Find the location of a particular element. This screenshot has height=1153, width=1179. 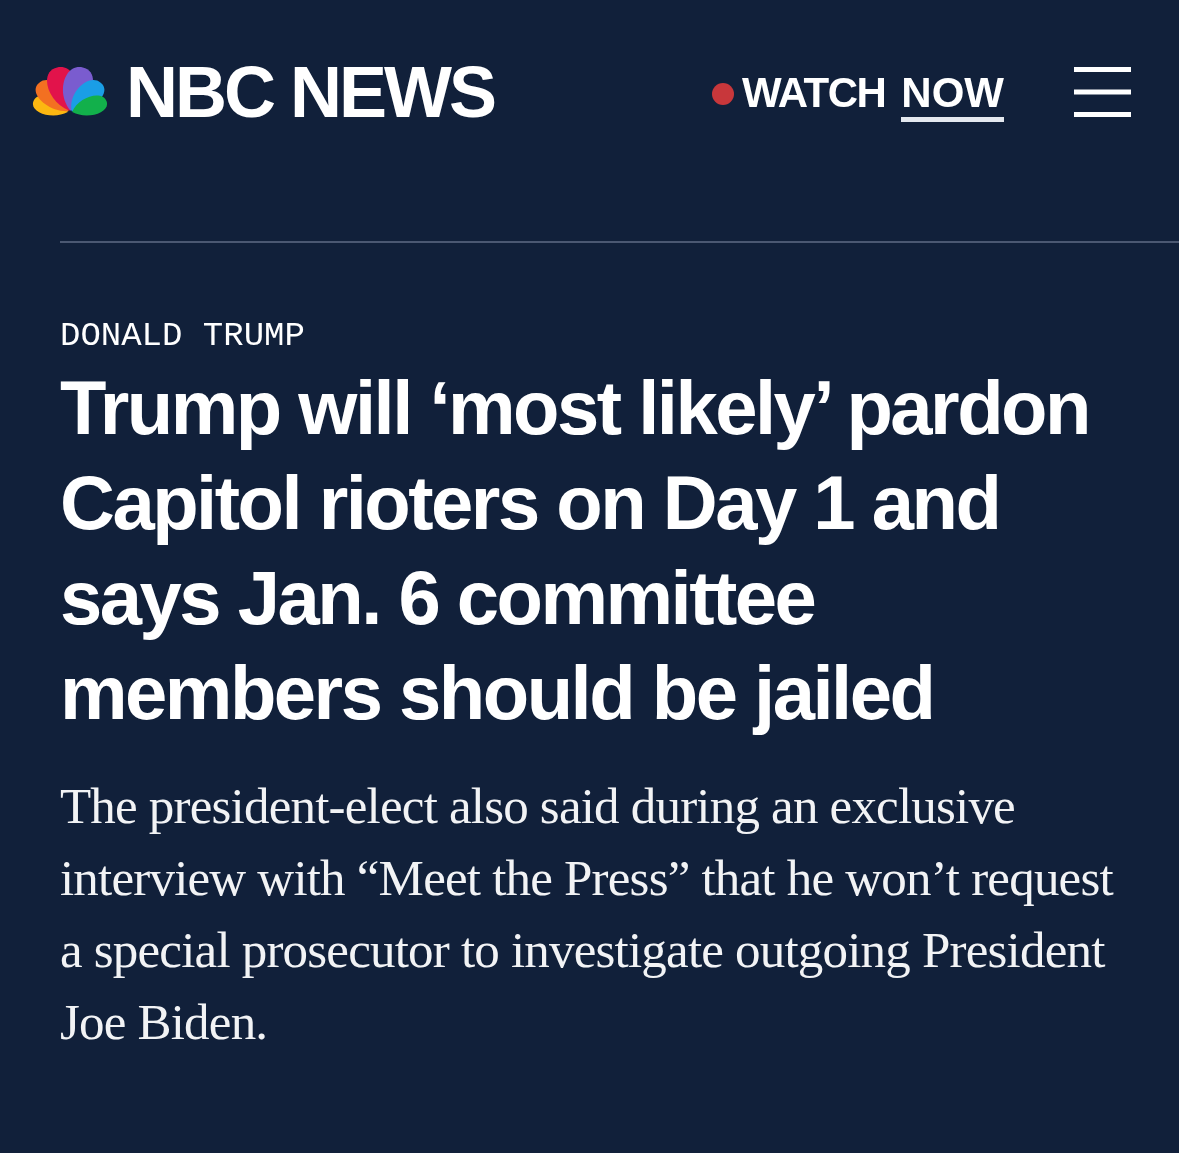

watch-now-link: WATCH NOW is located at coordinates (858, 97).